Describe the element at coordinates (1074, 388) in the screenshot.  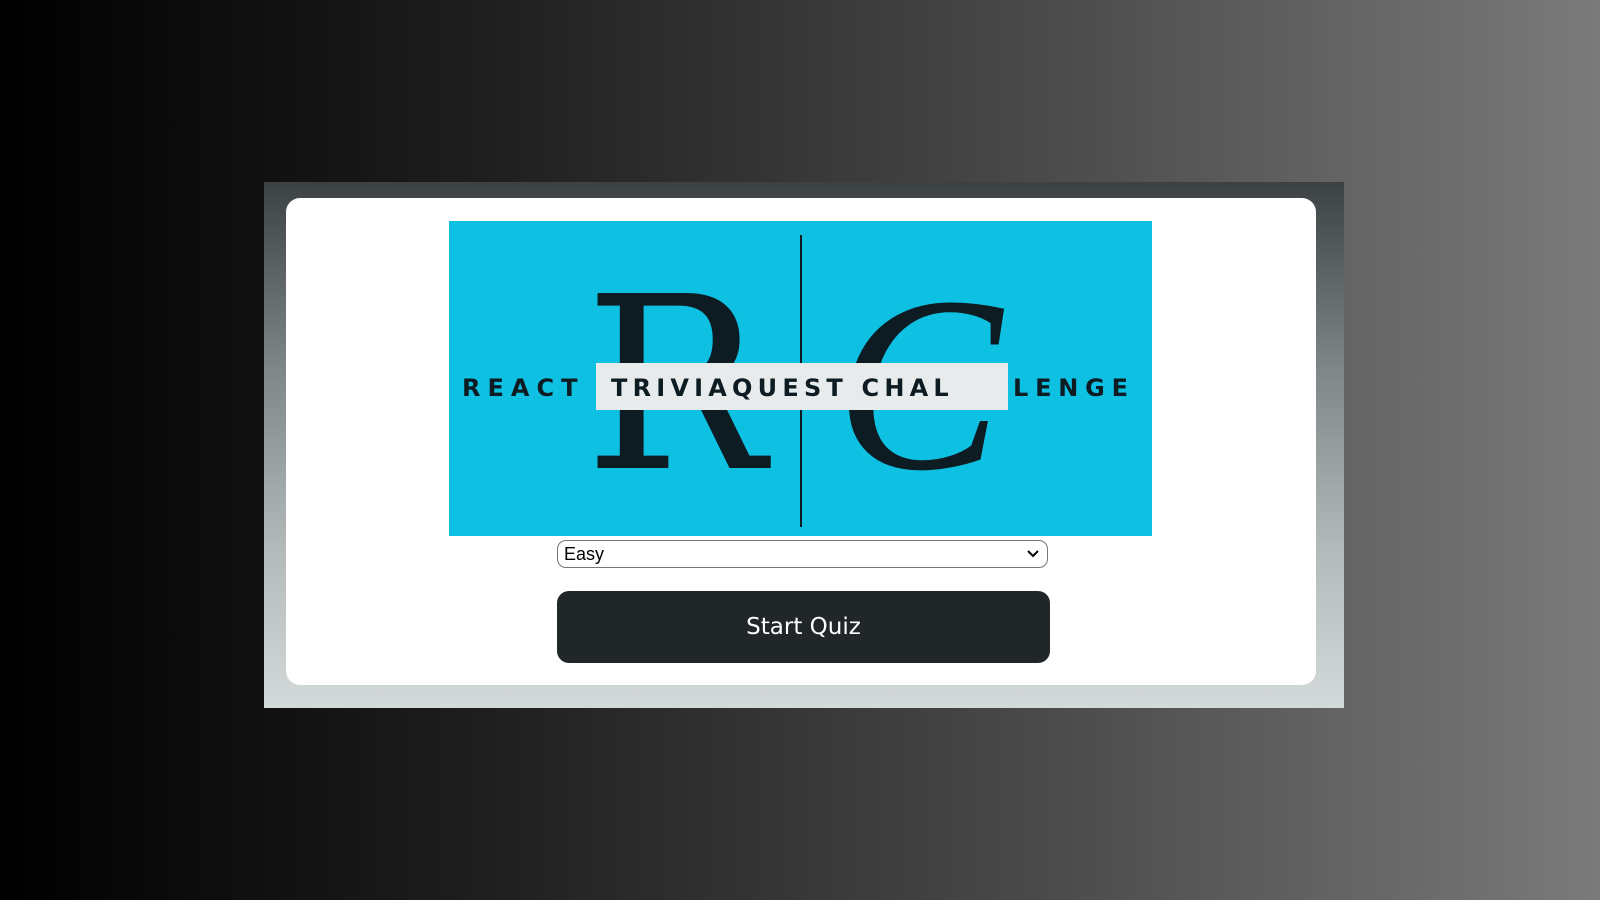
I see `logo-text-lenge: LENGE` at that location.